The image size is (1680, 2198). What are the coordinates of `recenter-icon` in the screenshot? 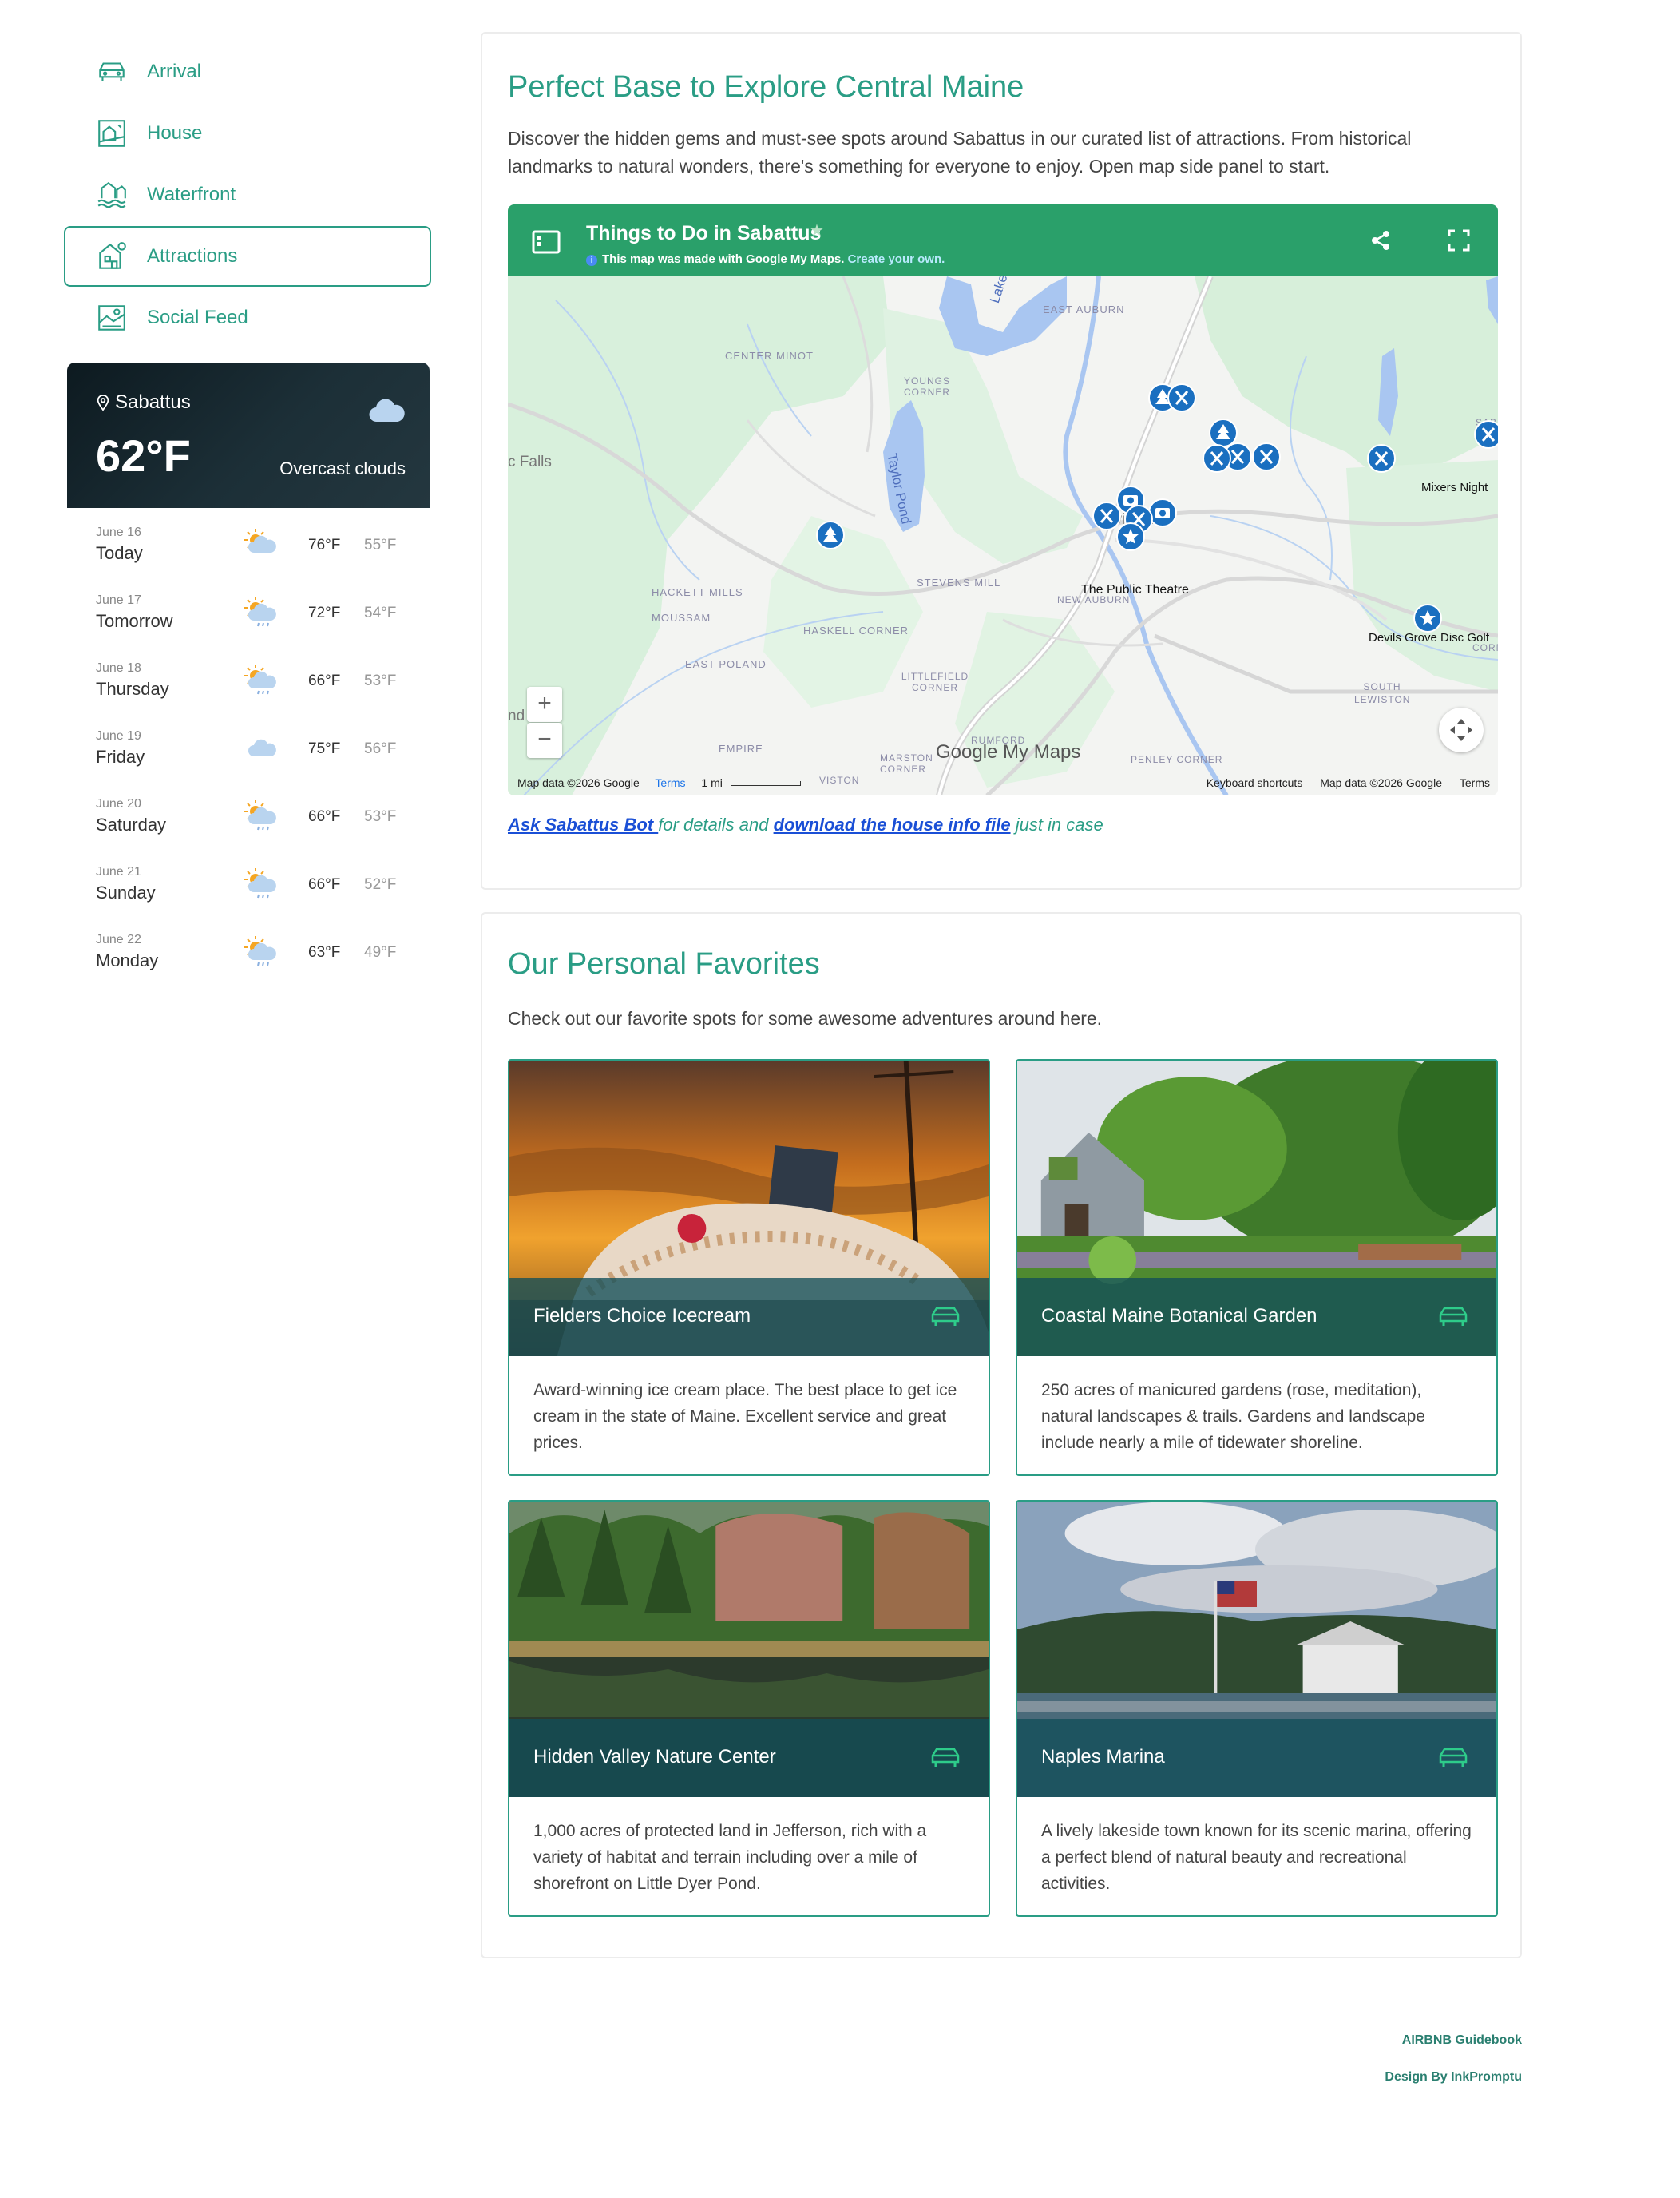 It's located at (1461, 730).